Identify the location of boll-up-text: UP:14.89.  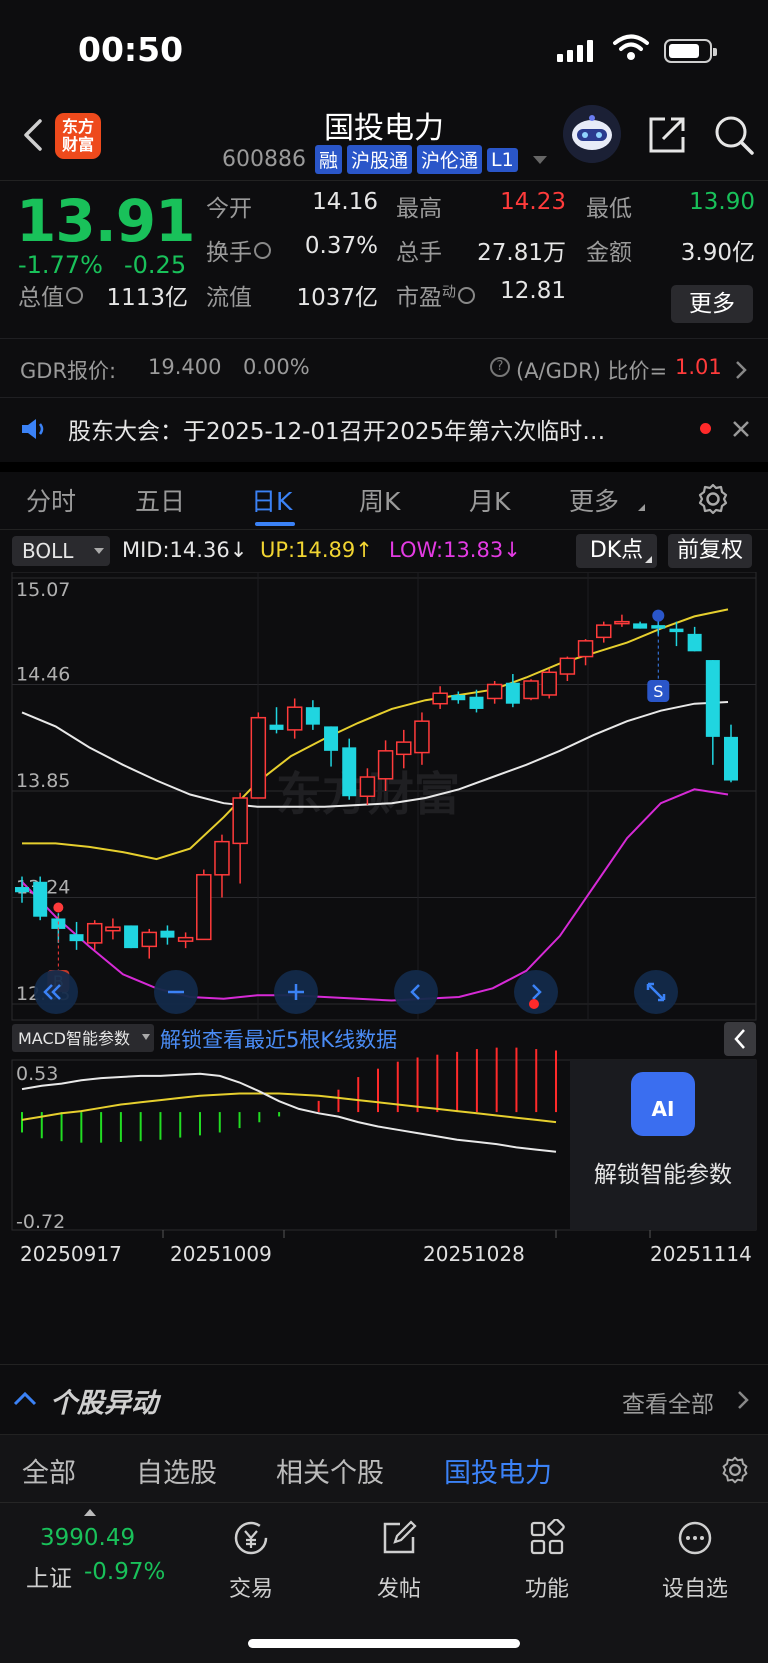
(308, 550).